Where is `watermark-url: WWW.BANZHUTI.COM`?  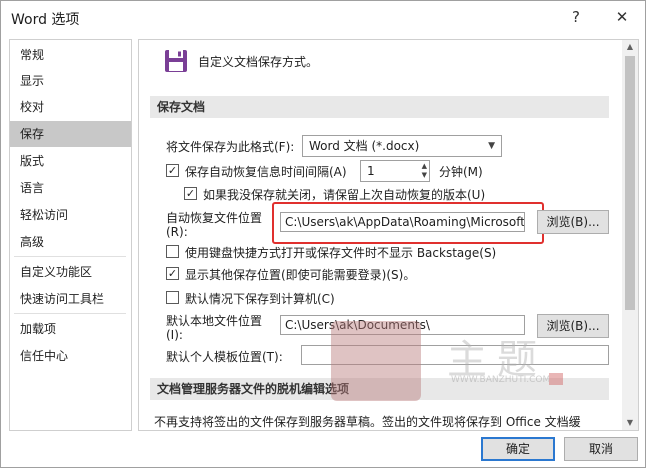 watermark-url: WWW.BANZHUTI.COM is located at coordinates (501, 380).